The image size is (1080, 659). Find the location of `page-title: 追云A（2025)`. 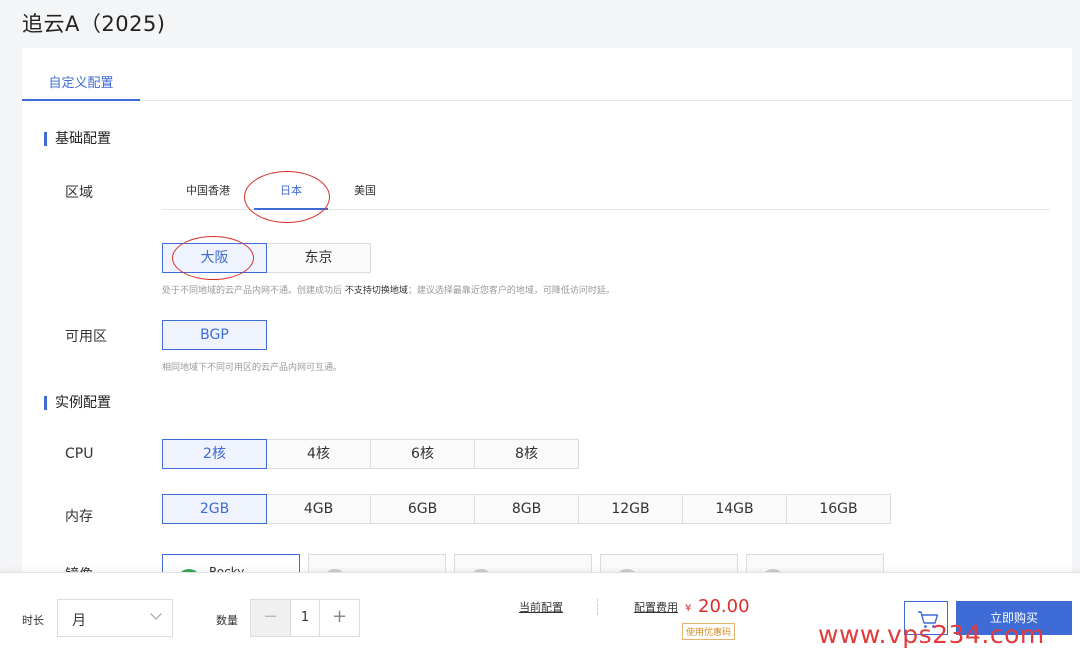

page-title: 追云A（2025) is located at coordinates (94, 24).